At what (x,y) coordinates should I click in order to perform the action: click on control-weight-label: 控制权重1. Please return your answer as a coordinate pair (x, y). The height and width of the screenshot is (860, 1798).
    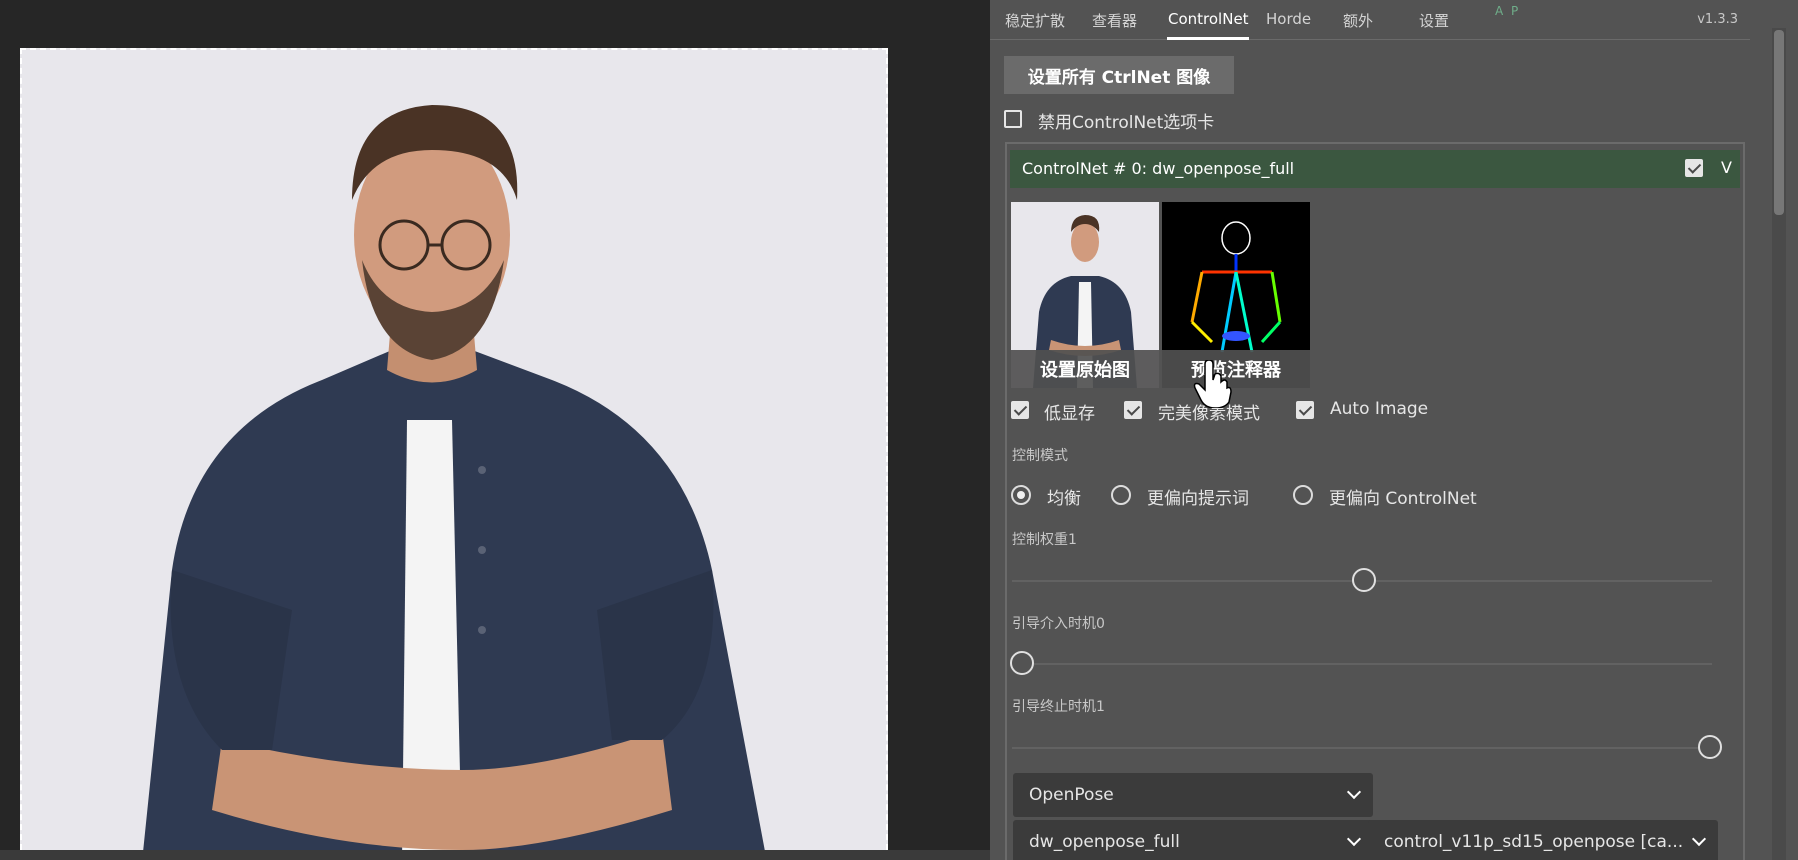
    Looking at the image, I should click on (1044, 540).